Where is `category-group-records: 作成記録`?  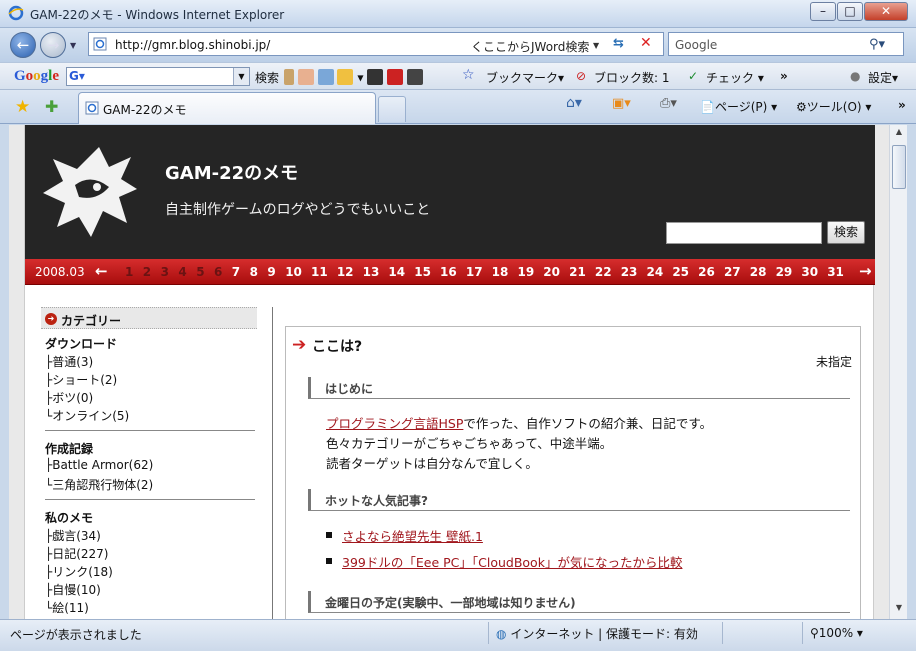 category-group-records: 作成記録 is located at coordinates (69, 448).